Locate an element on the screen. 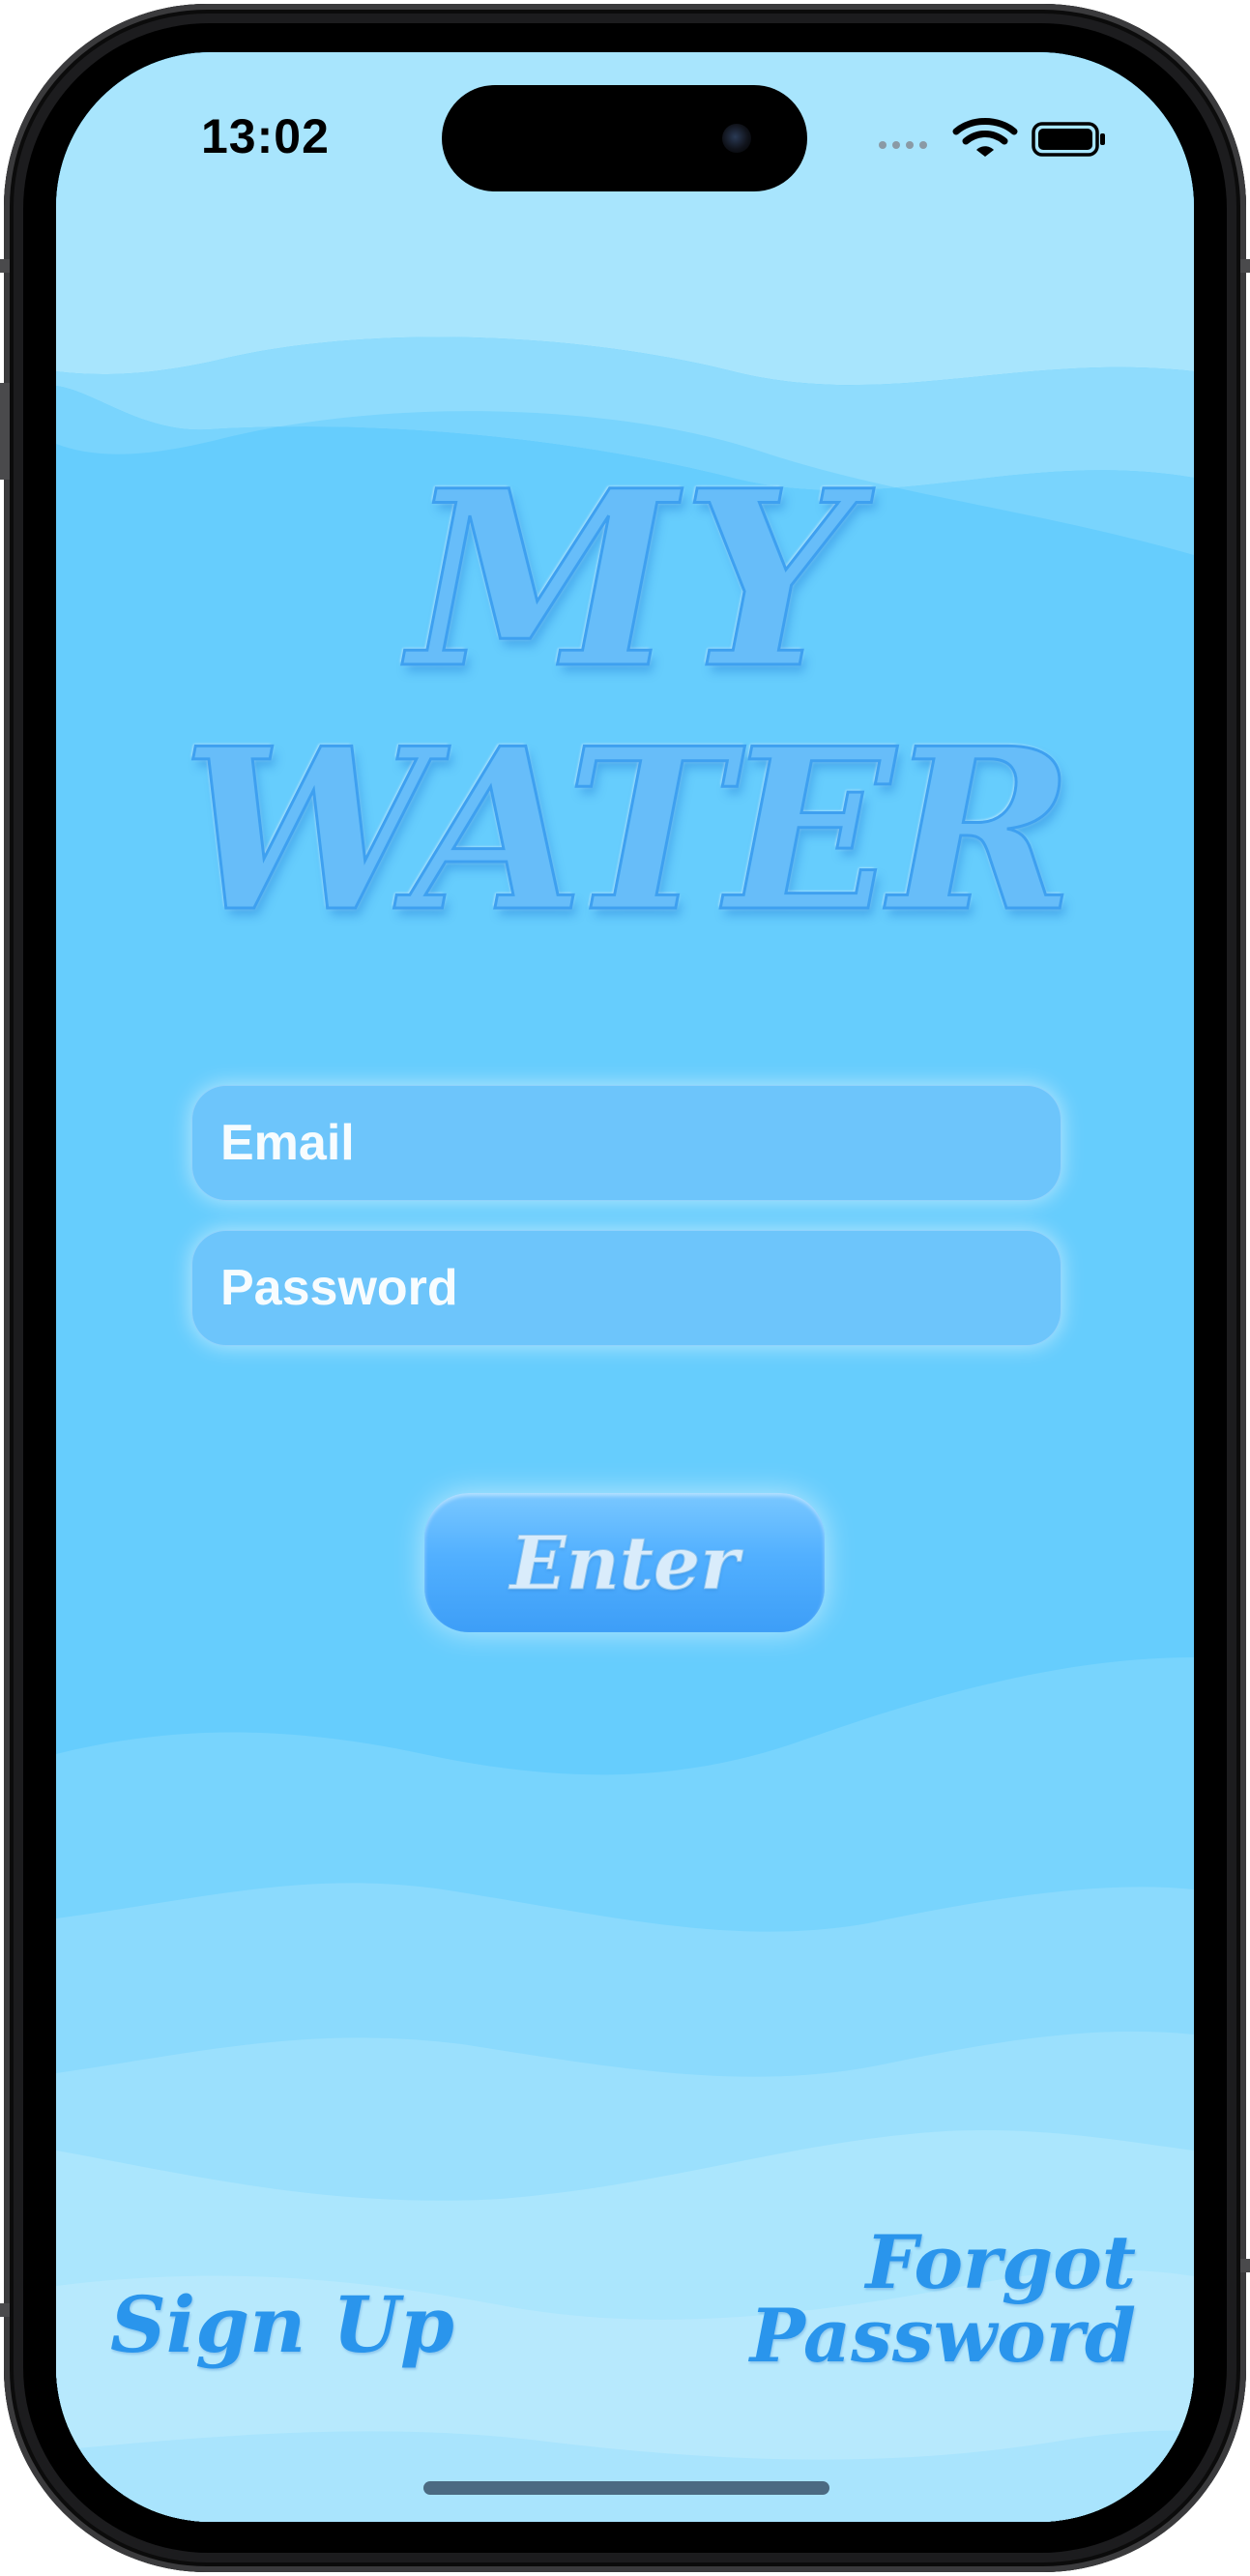 The image size is (1250, 2576). status-icons is located at coordinates (992, 137).